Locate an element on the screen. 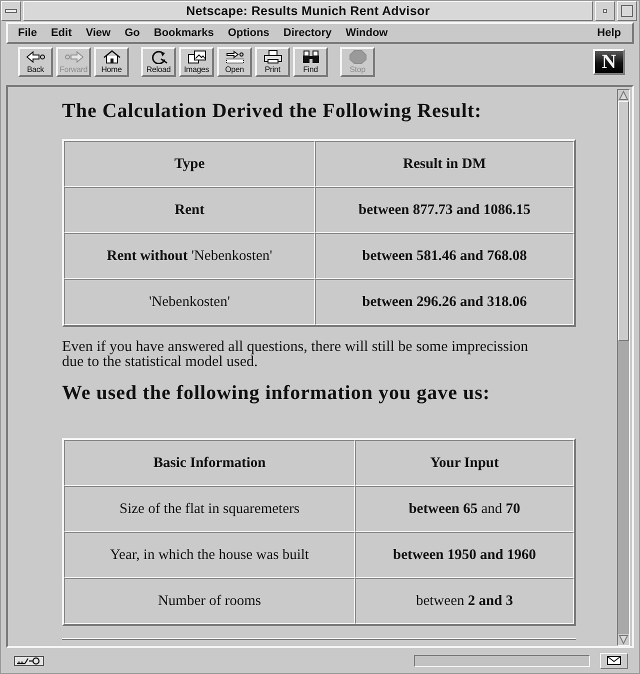 Image resolution: width=640 pixels, height=674 pixels. column-header: Type is located at coordinates (189, 164).